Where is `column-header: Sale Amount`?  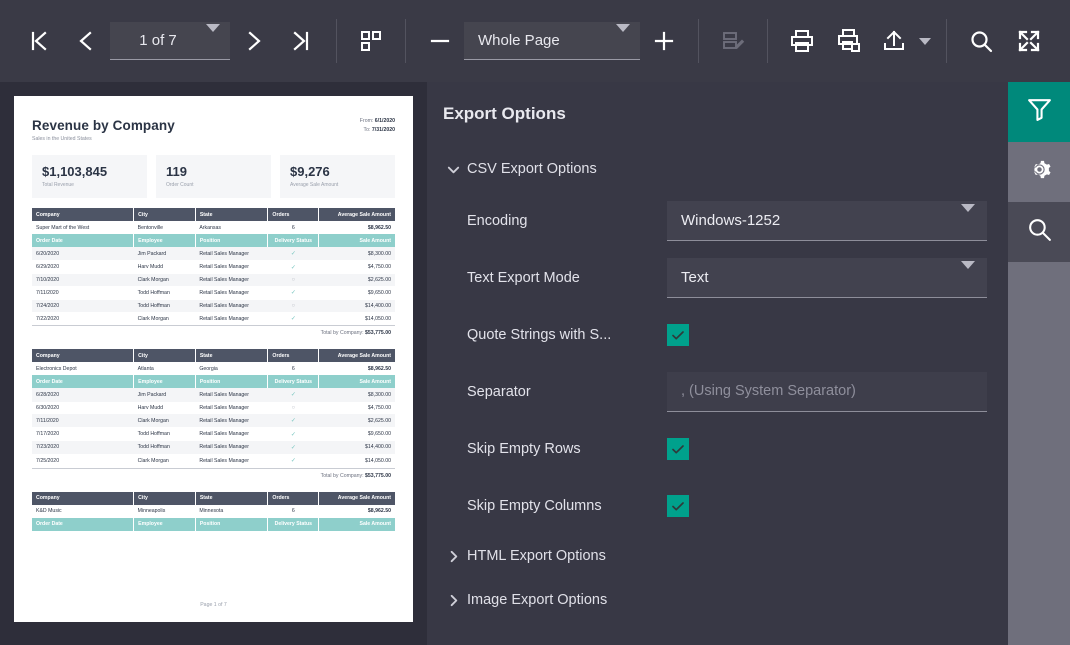 column-header: Sale Amount is located at coordinates (356, 524).